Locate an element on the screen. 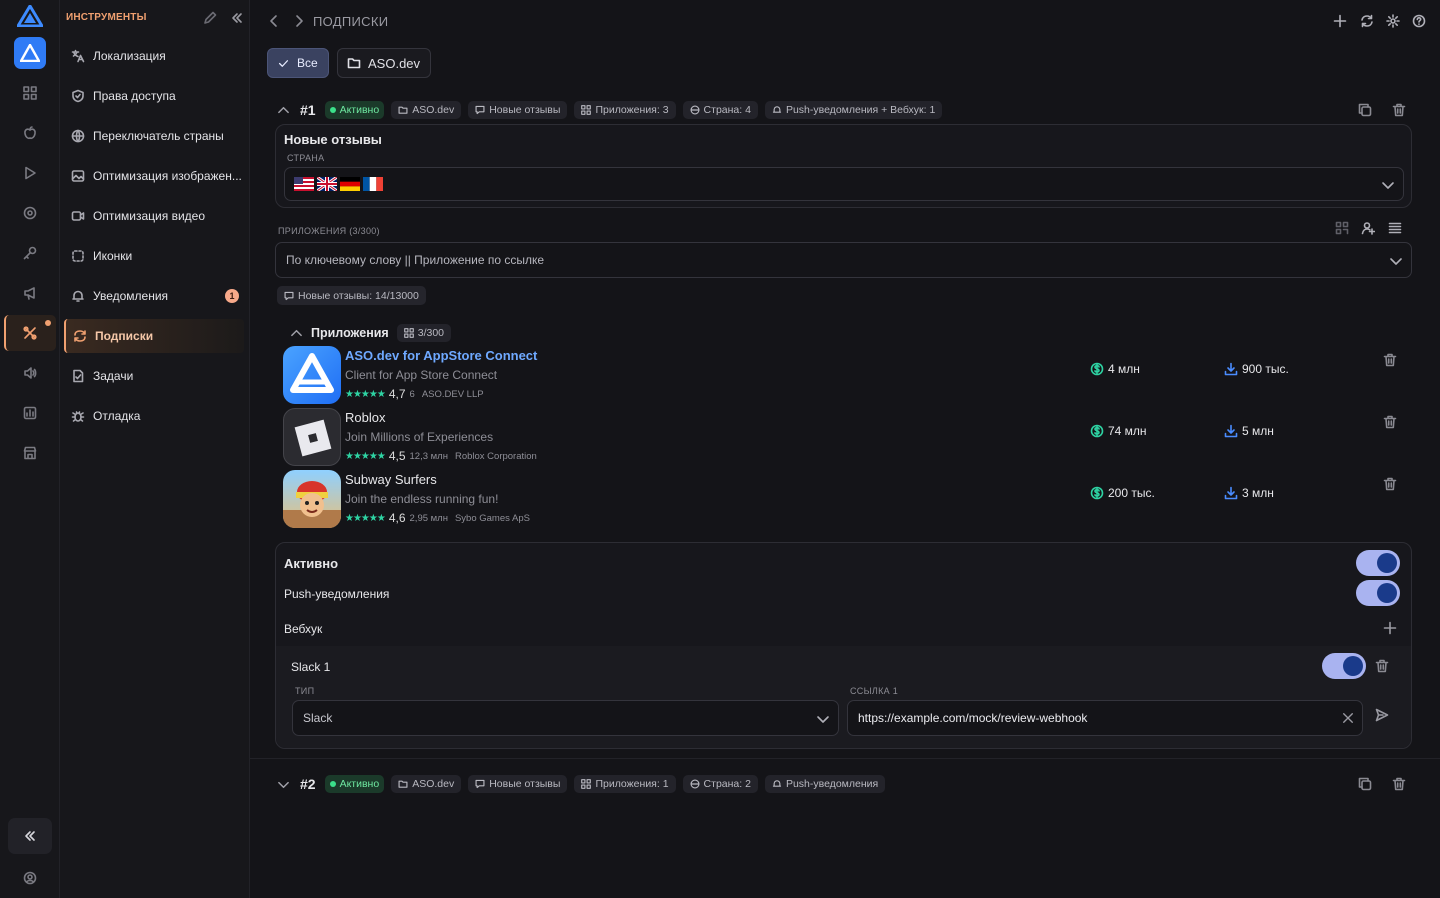 Image resolution: width=1440 pixels, height=898 pixels. push-toggle is located at coordinates (1378, 593).